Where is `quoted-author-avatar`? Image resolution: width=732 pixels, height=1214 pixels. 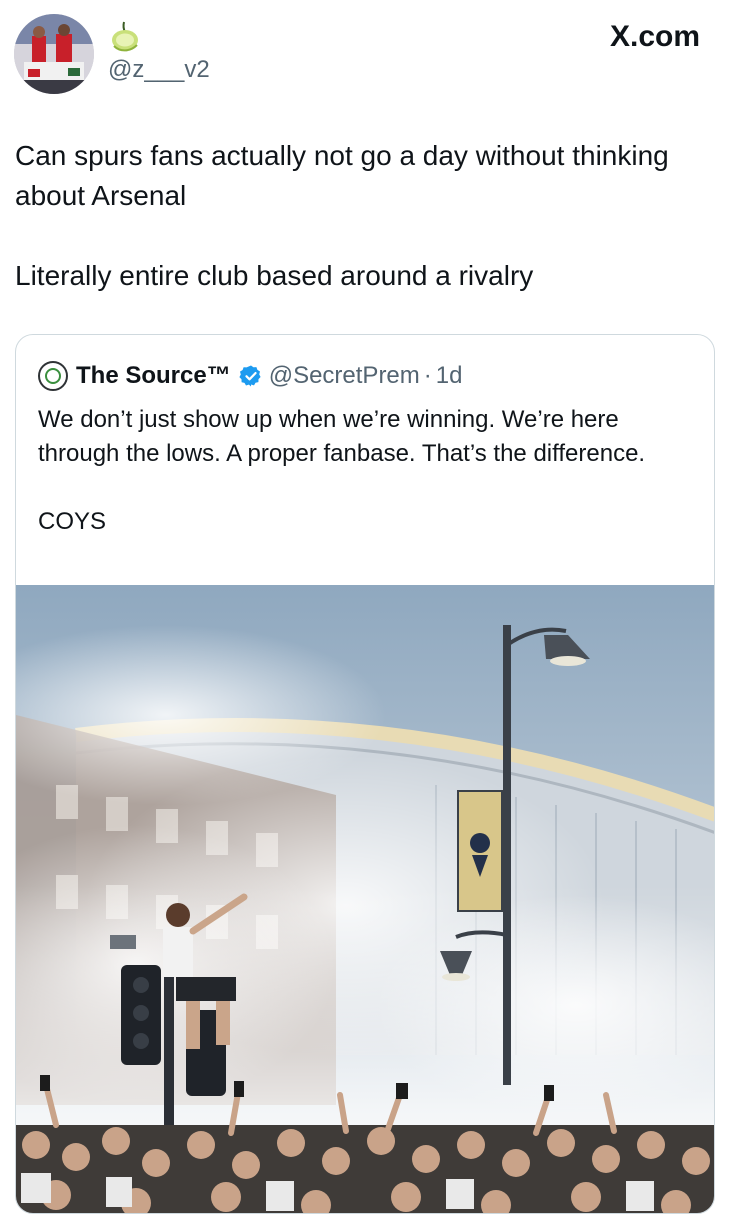
quoted-author-avatar is located at coordinates (53, 376).